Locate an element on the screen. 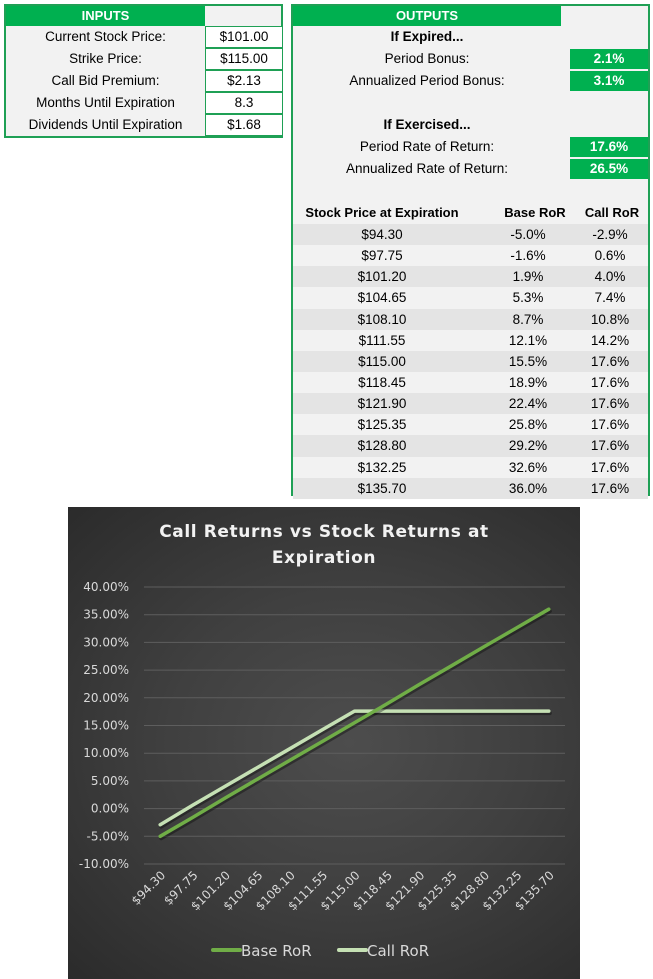  y-tick-label: 25.00% is located at coordinates (106, 670).